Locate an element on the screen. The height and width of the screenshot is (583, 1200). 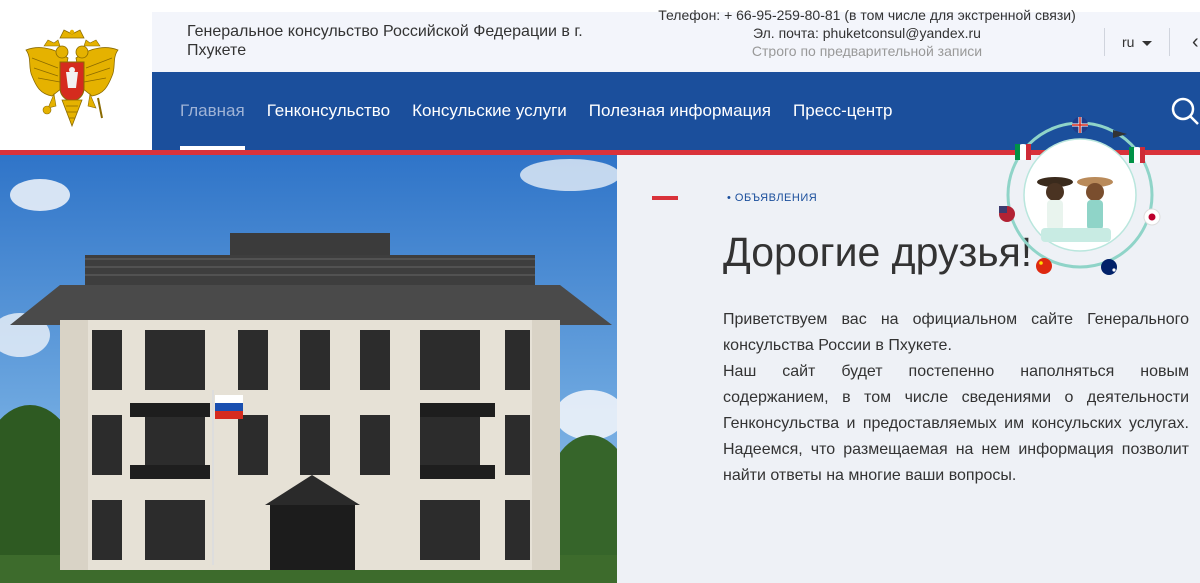
email-text: Эл. почта: phuketconsul@yandex.ru is located at coordinates (867, 33).